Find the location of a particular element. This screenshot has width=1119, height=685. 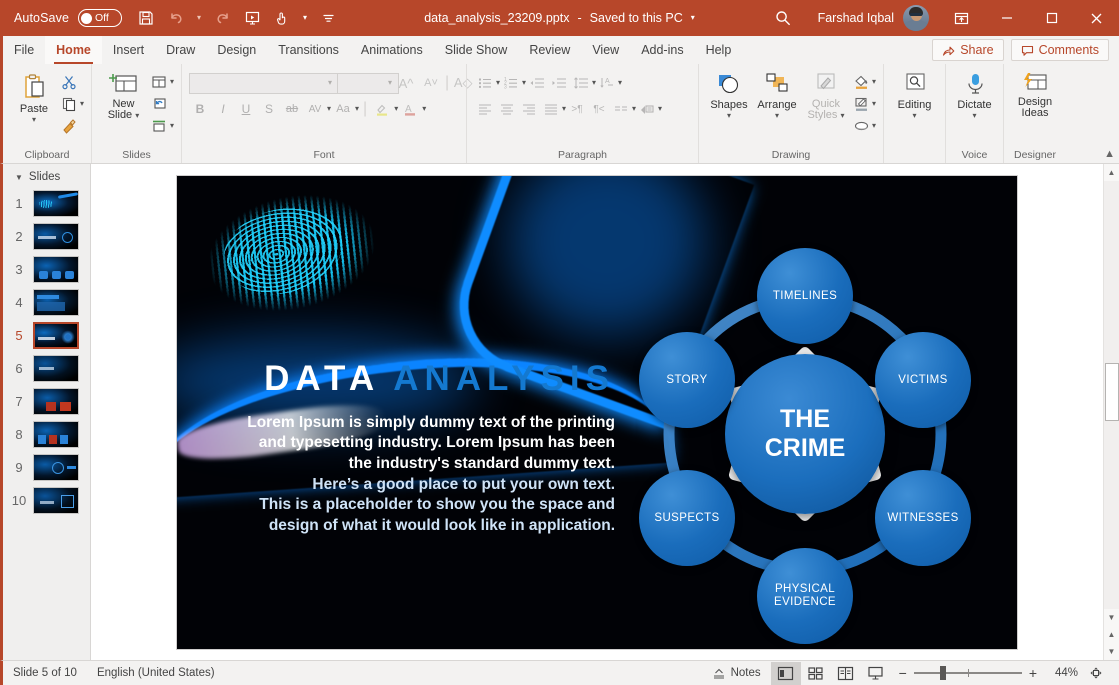

shapes-dropdown-icon: ▾ is located at coordinates (729, 116).